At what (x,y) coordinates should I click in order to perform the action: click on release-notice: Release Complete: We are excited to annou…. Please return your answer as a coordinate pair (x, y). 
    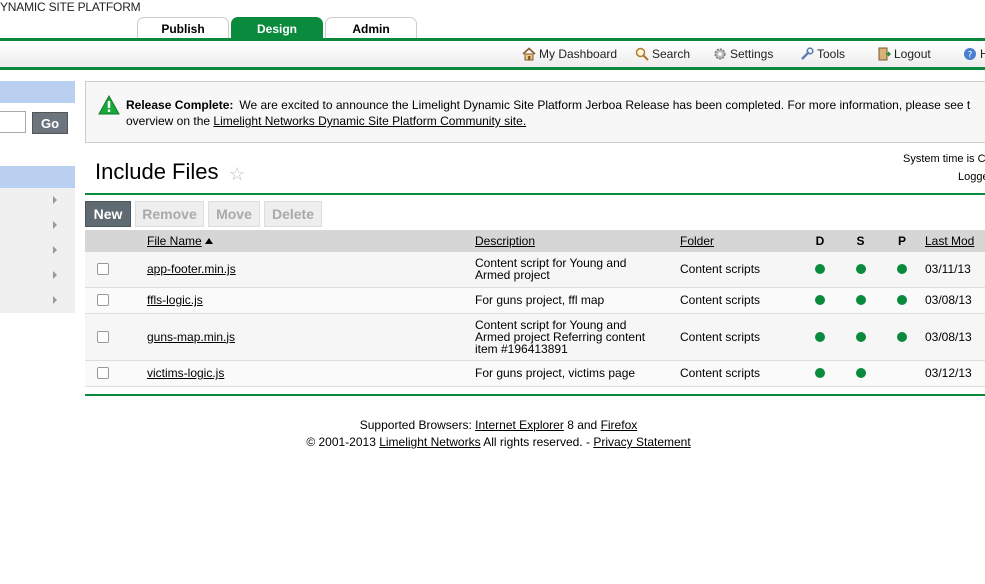
    Looking at the image, I should click on (535, 112).